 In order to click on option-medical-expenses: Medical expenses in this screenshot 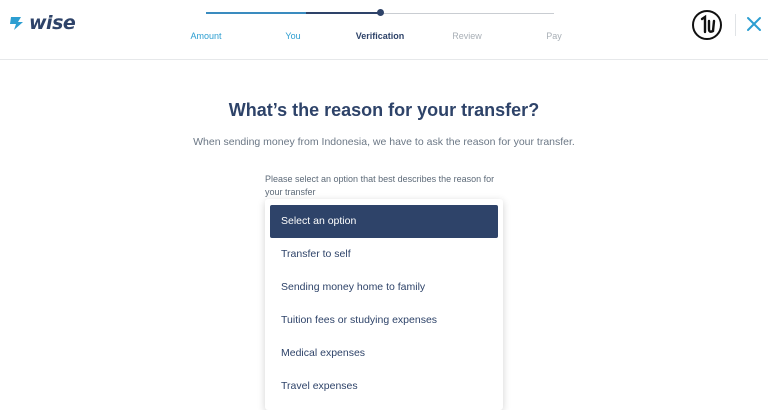, I will do `click(384, 353)`.